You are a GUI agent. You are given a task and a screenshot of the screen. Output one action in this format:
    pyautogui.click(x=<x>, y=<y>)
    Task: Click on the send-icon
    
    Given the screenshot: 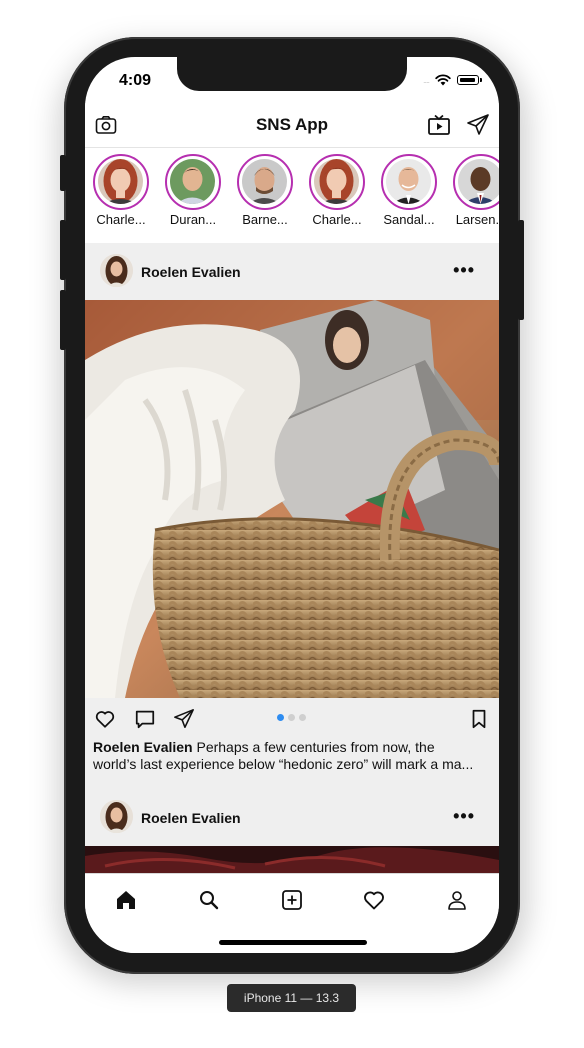 What is the action you would take?
    pyautogui.click(x=478, y=125)
    